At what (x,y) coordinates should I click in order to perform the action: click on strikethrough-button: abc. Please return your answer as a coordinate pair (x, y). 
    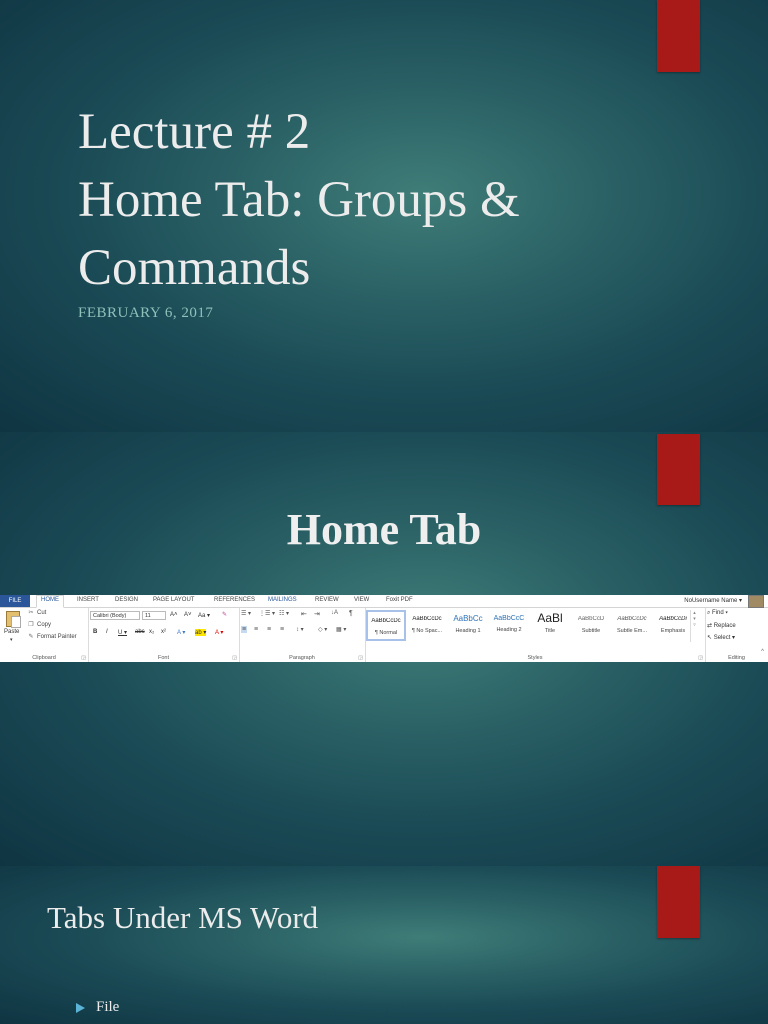
    Looking at the image, I should click on (140, 632).